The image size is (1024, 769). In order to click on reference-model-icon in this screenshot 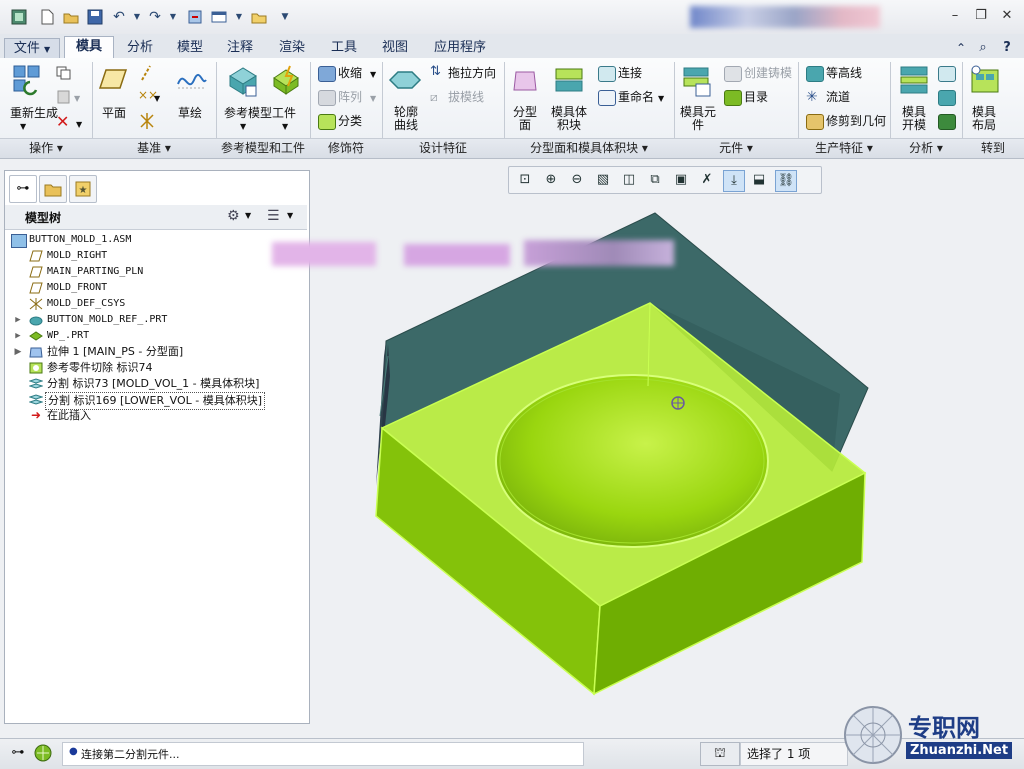, I will do `click(243, 81)`.